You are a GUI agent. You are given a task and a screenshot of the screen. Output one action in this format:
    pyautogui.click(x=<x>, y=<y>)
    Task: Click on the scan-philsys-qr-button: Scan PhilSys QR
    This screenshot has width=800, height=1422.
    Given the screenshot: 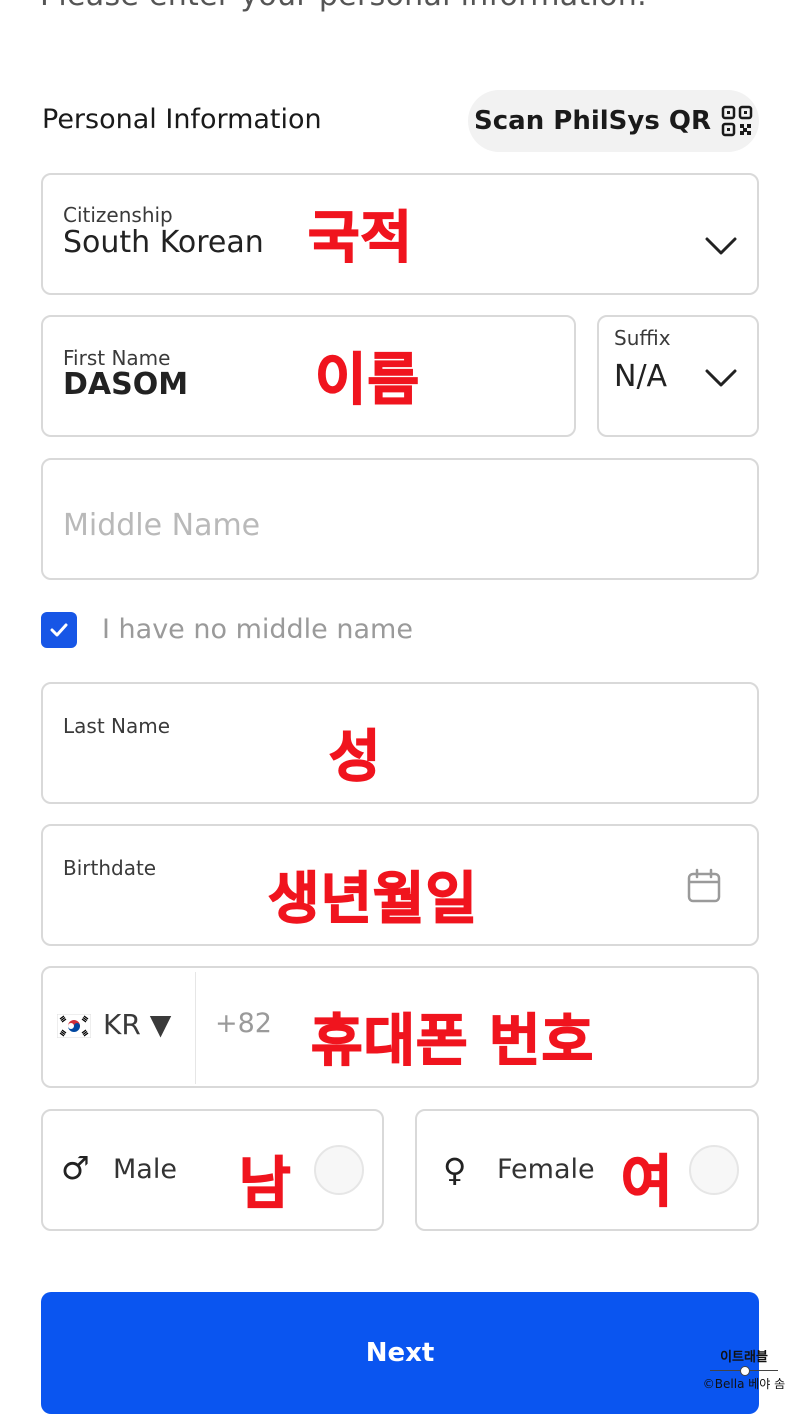 What is the action you would take?
    pyautogui.click(x=613, y=121)
    